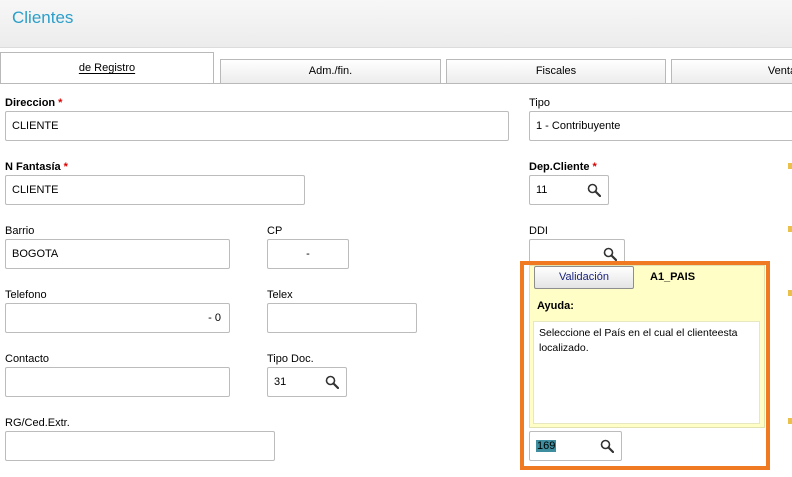 This screenshot has height=477, width=792. What do you see at coordinates (555, 306) in the screenshot?
I see `help-title: Ayuda:` at bounding box center [555, 306].